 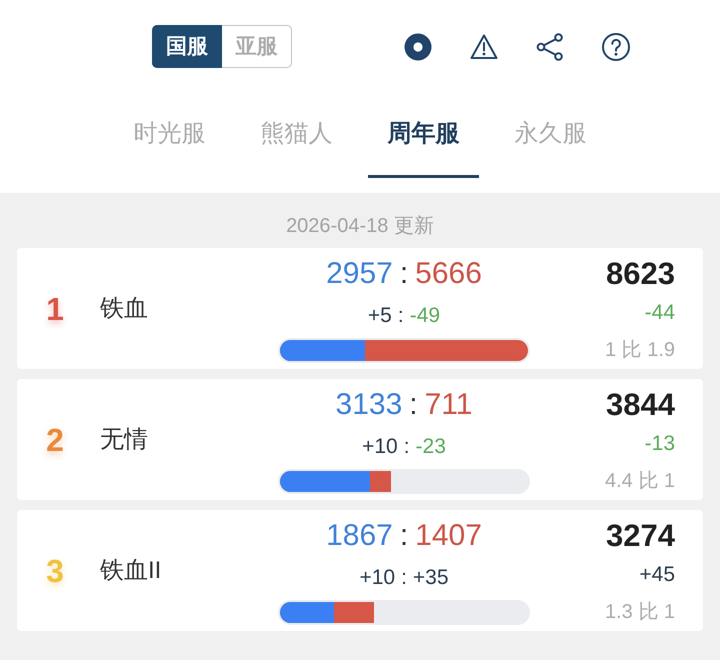 What do you see at coordinates (187, 46) in the screenshot?
I see `server-toggle-button: 国服` at bounding box center [187, 46].